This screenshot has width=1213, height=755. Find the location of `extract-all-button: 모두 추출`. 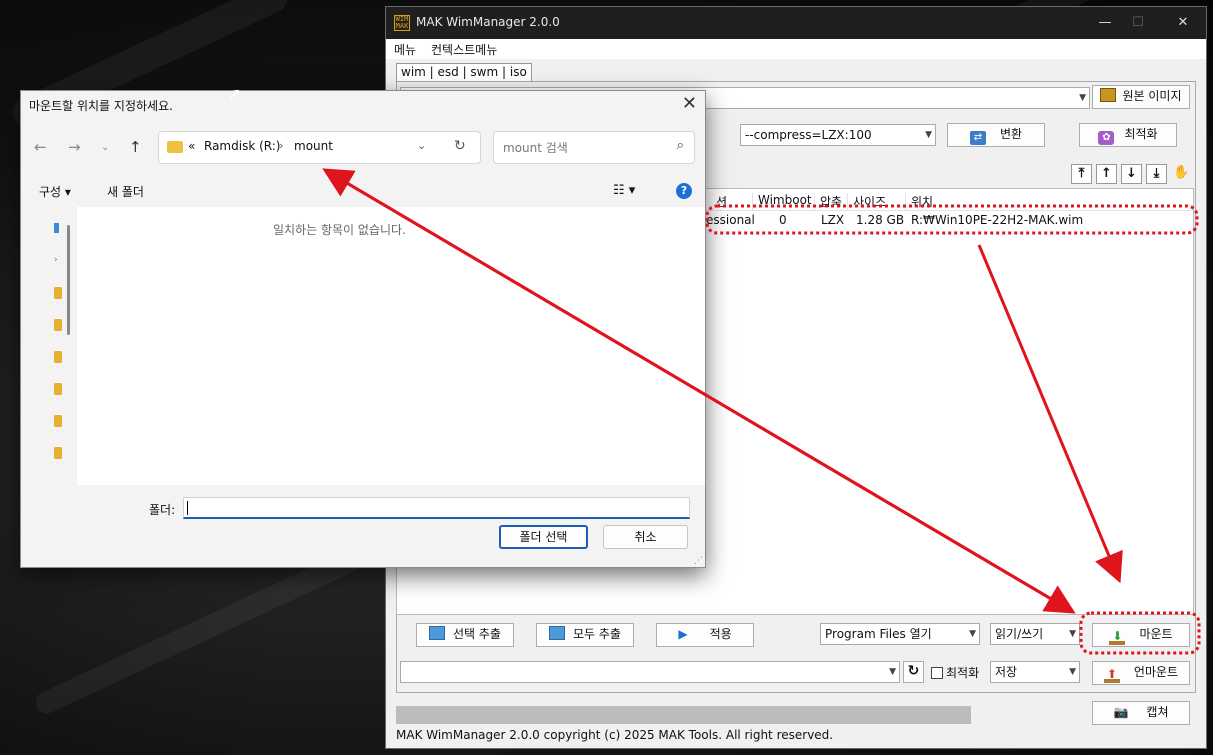

extract-all-button: 모두 추출 is located at coordinates (585, 635).